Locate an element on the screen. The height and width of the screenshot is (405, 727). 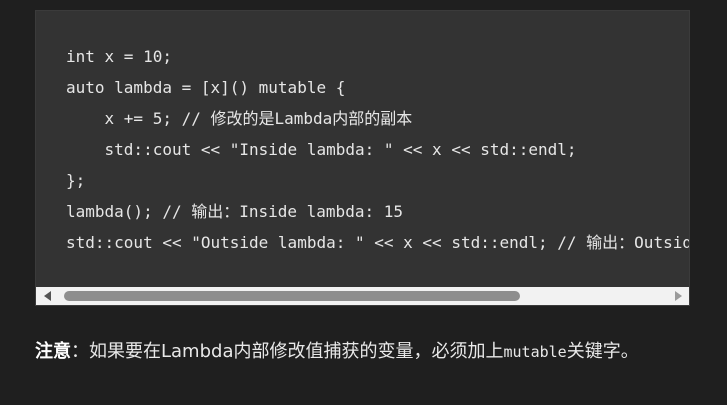
note-text-end: 关键字。 is located at coordinates (602, 351).